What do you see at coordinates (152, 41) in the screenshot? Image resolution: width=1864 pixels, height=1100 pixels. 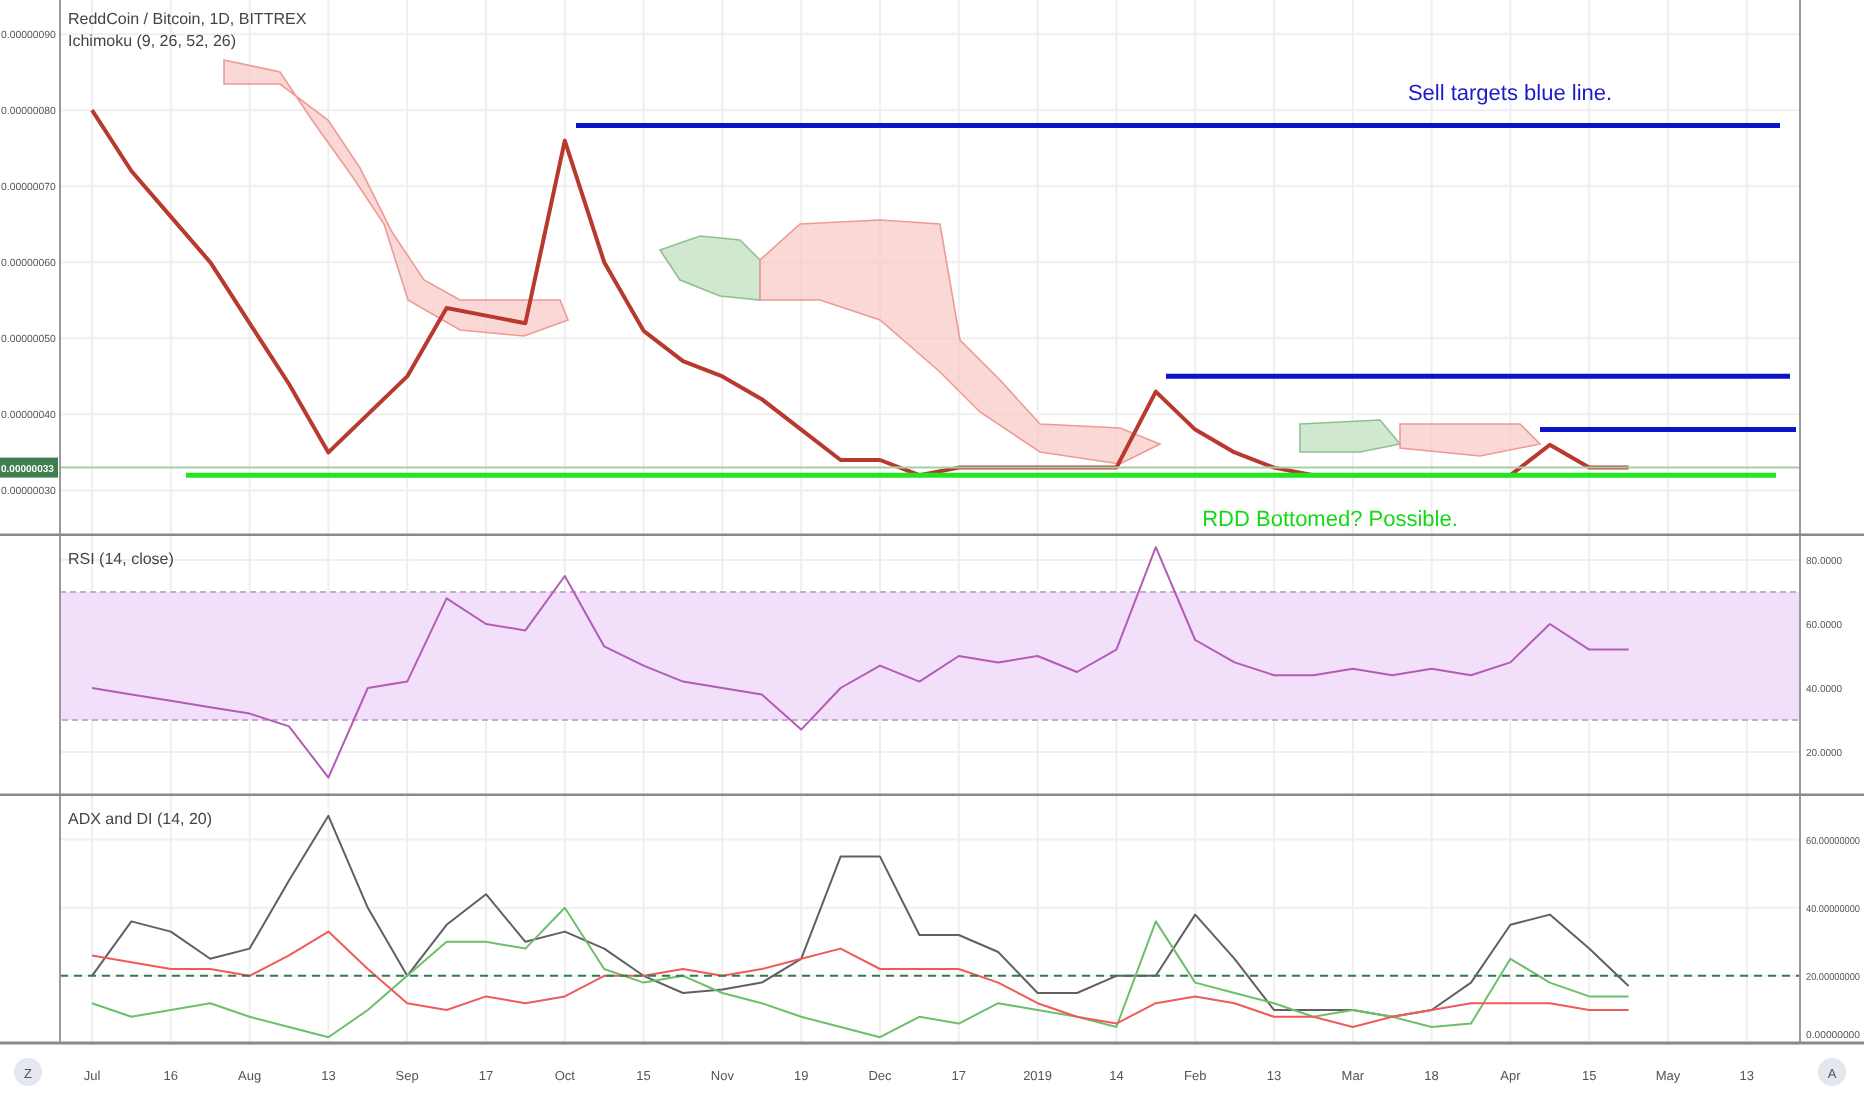 I see `indicator-legend: Ichimoku (9, 26, 52, 26)` at bounding box center [152, 41].